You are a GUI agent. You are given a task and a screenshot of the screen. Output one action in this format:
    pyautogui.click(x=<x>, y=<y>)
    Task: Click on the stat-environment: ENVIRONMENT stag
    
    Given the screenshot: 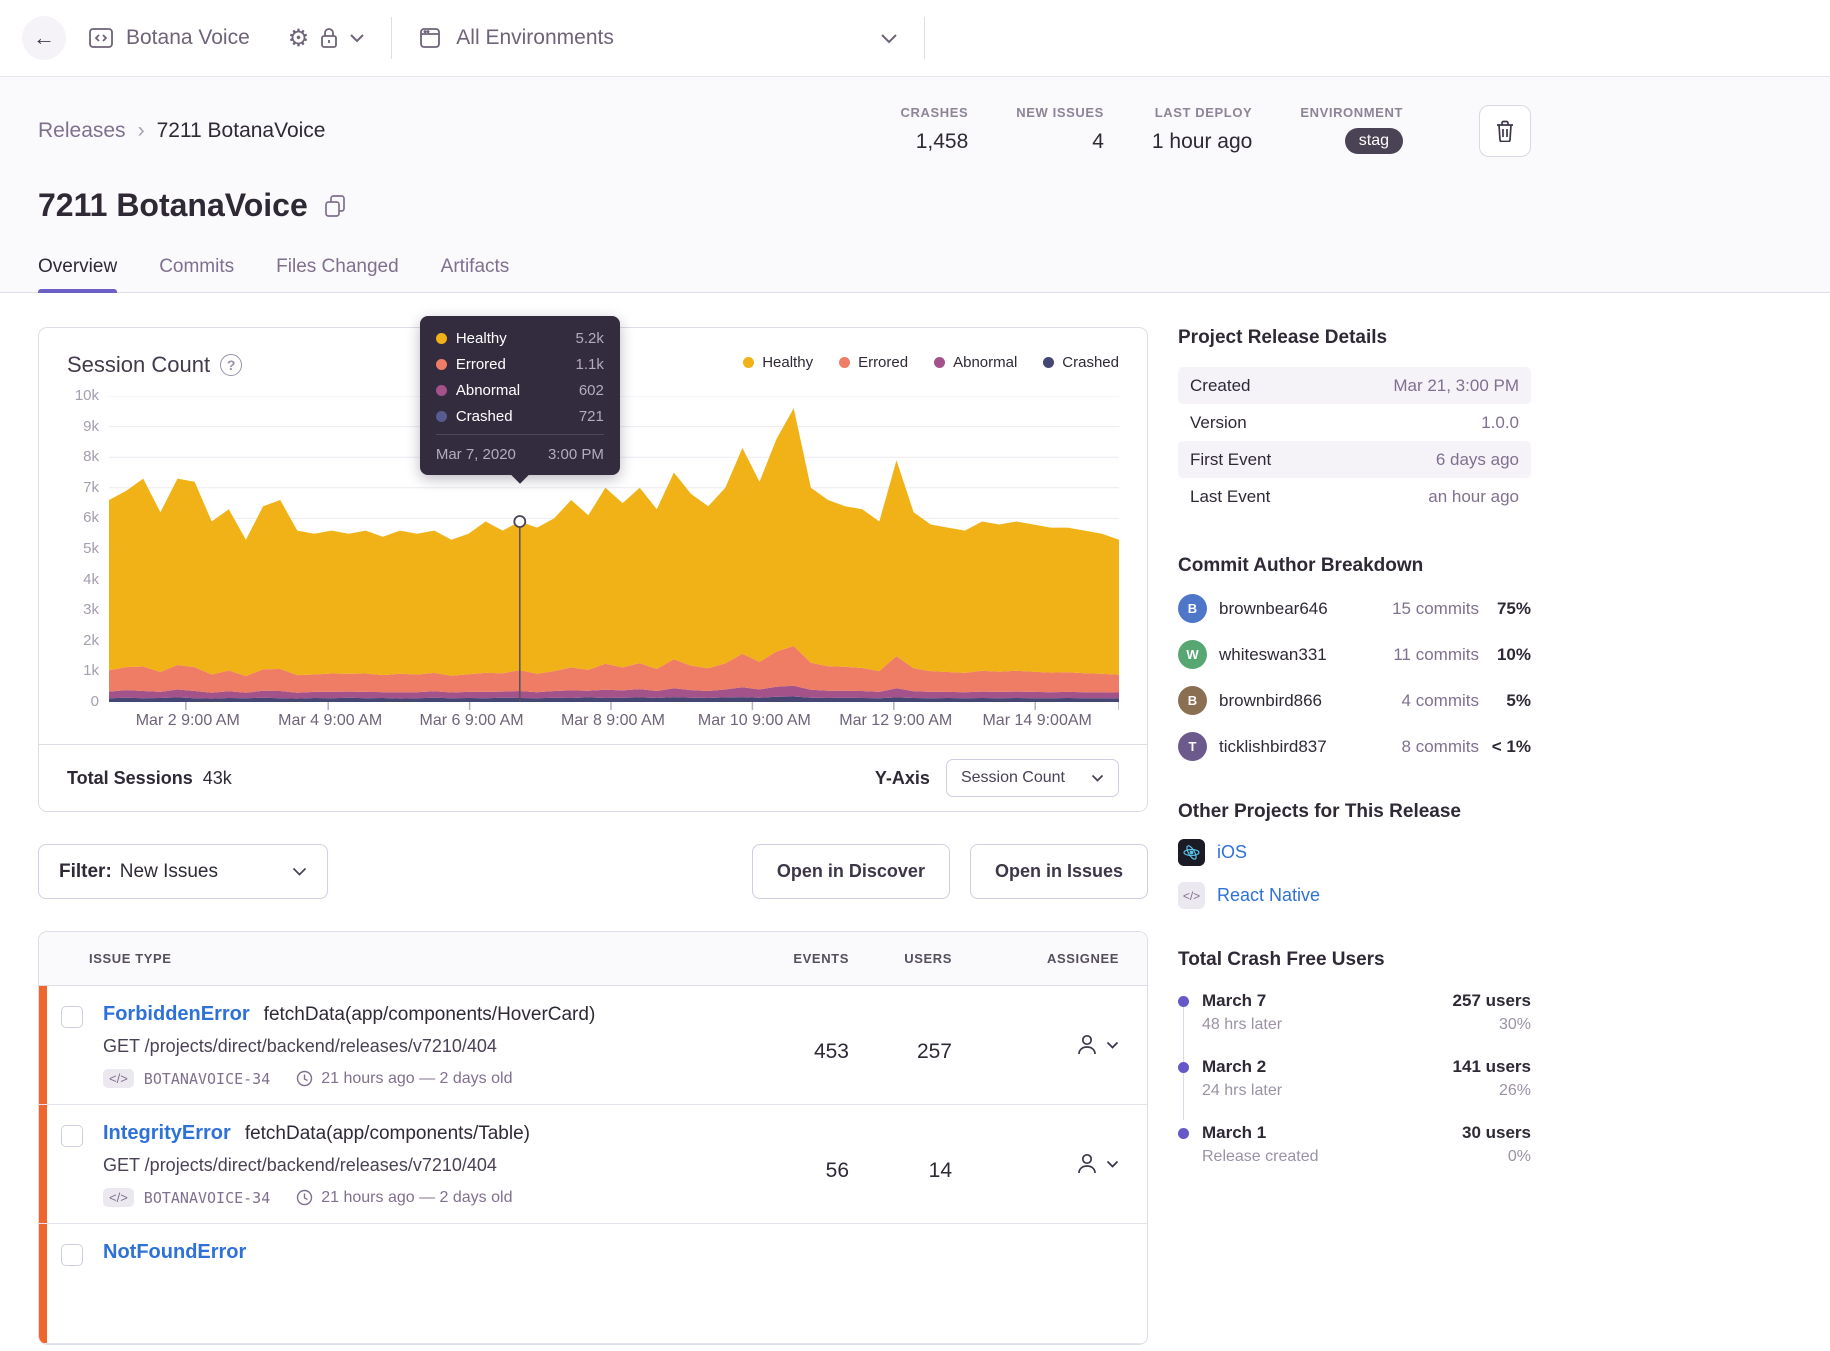 What is the action you would take?
    pyautogui.click(x=1351, y=129)
    